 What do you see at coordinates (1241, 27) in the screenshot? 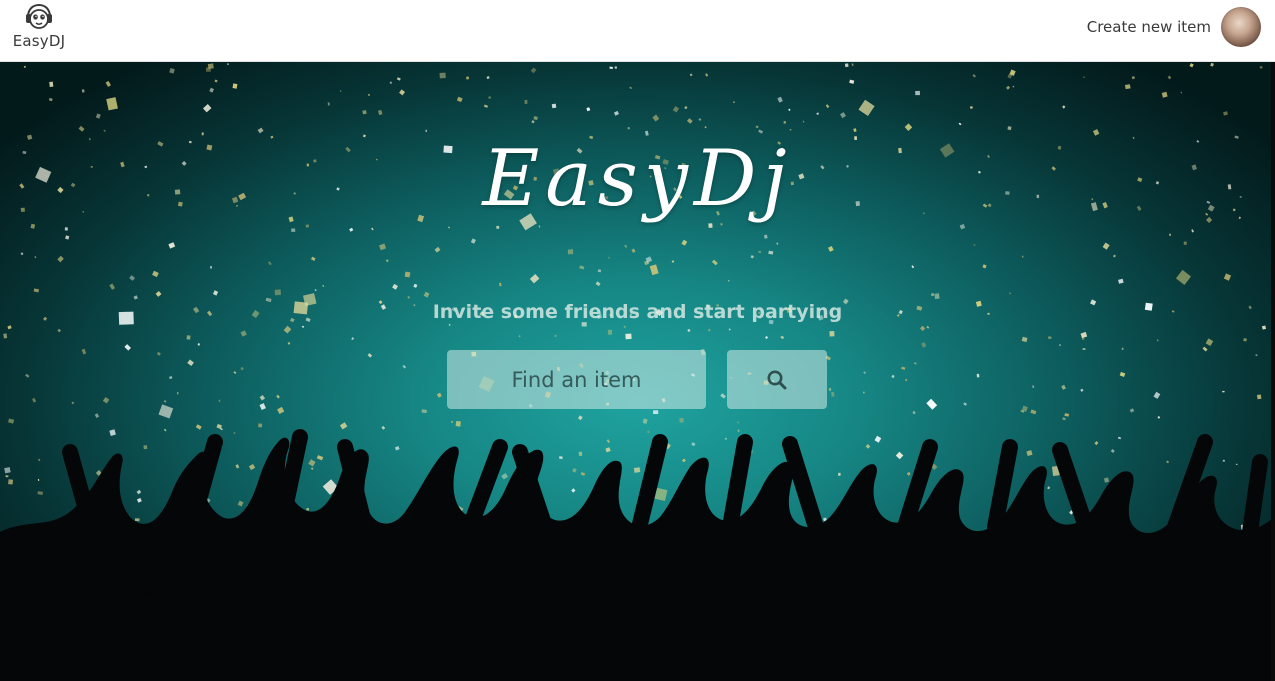
I see `user-avatar` at bounding box center [1241, 27].